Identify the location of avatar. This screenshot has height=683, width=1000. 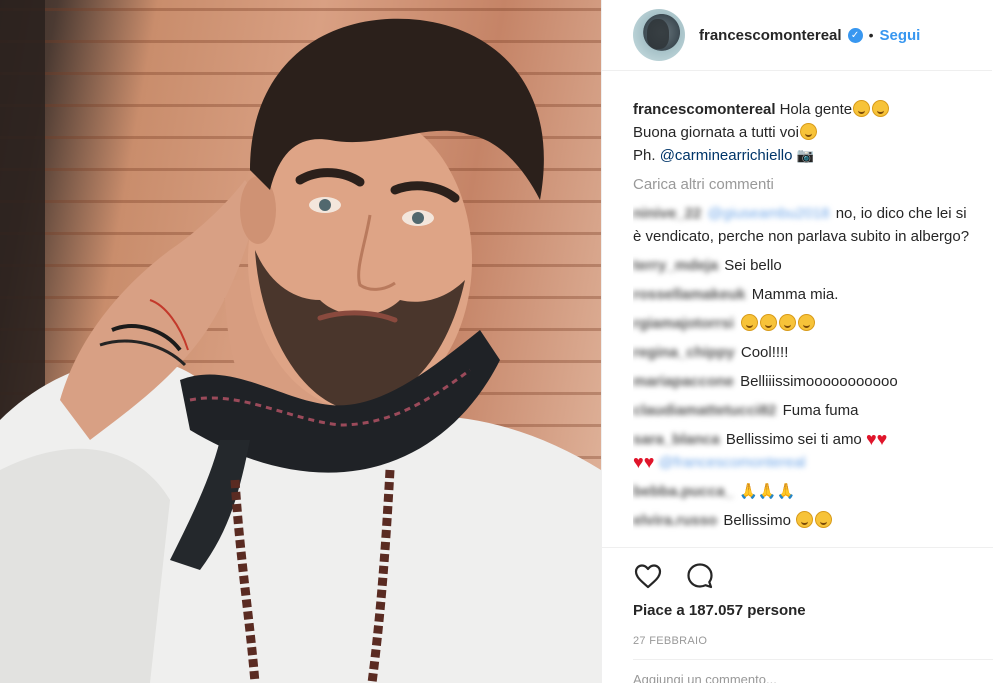
(659, 35).